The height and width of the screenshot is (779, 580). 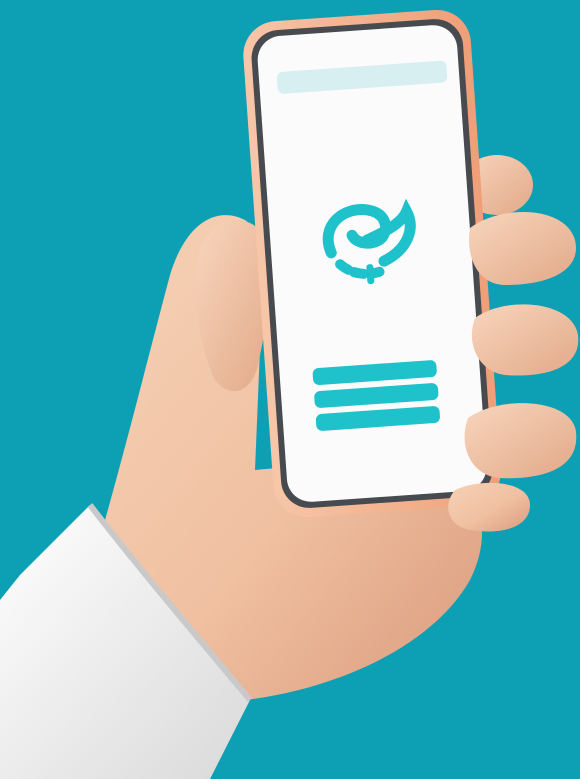 What do you see at coordinates (520, 441) in the screenshot?
I see `finger-ring` at bounding box center [520, 441].